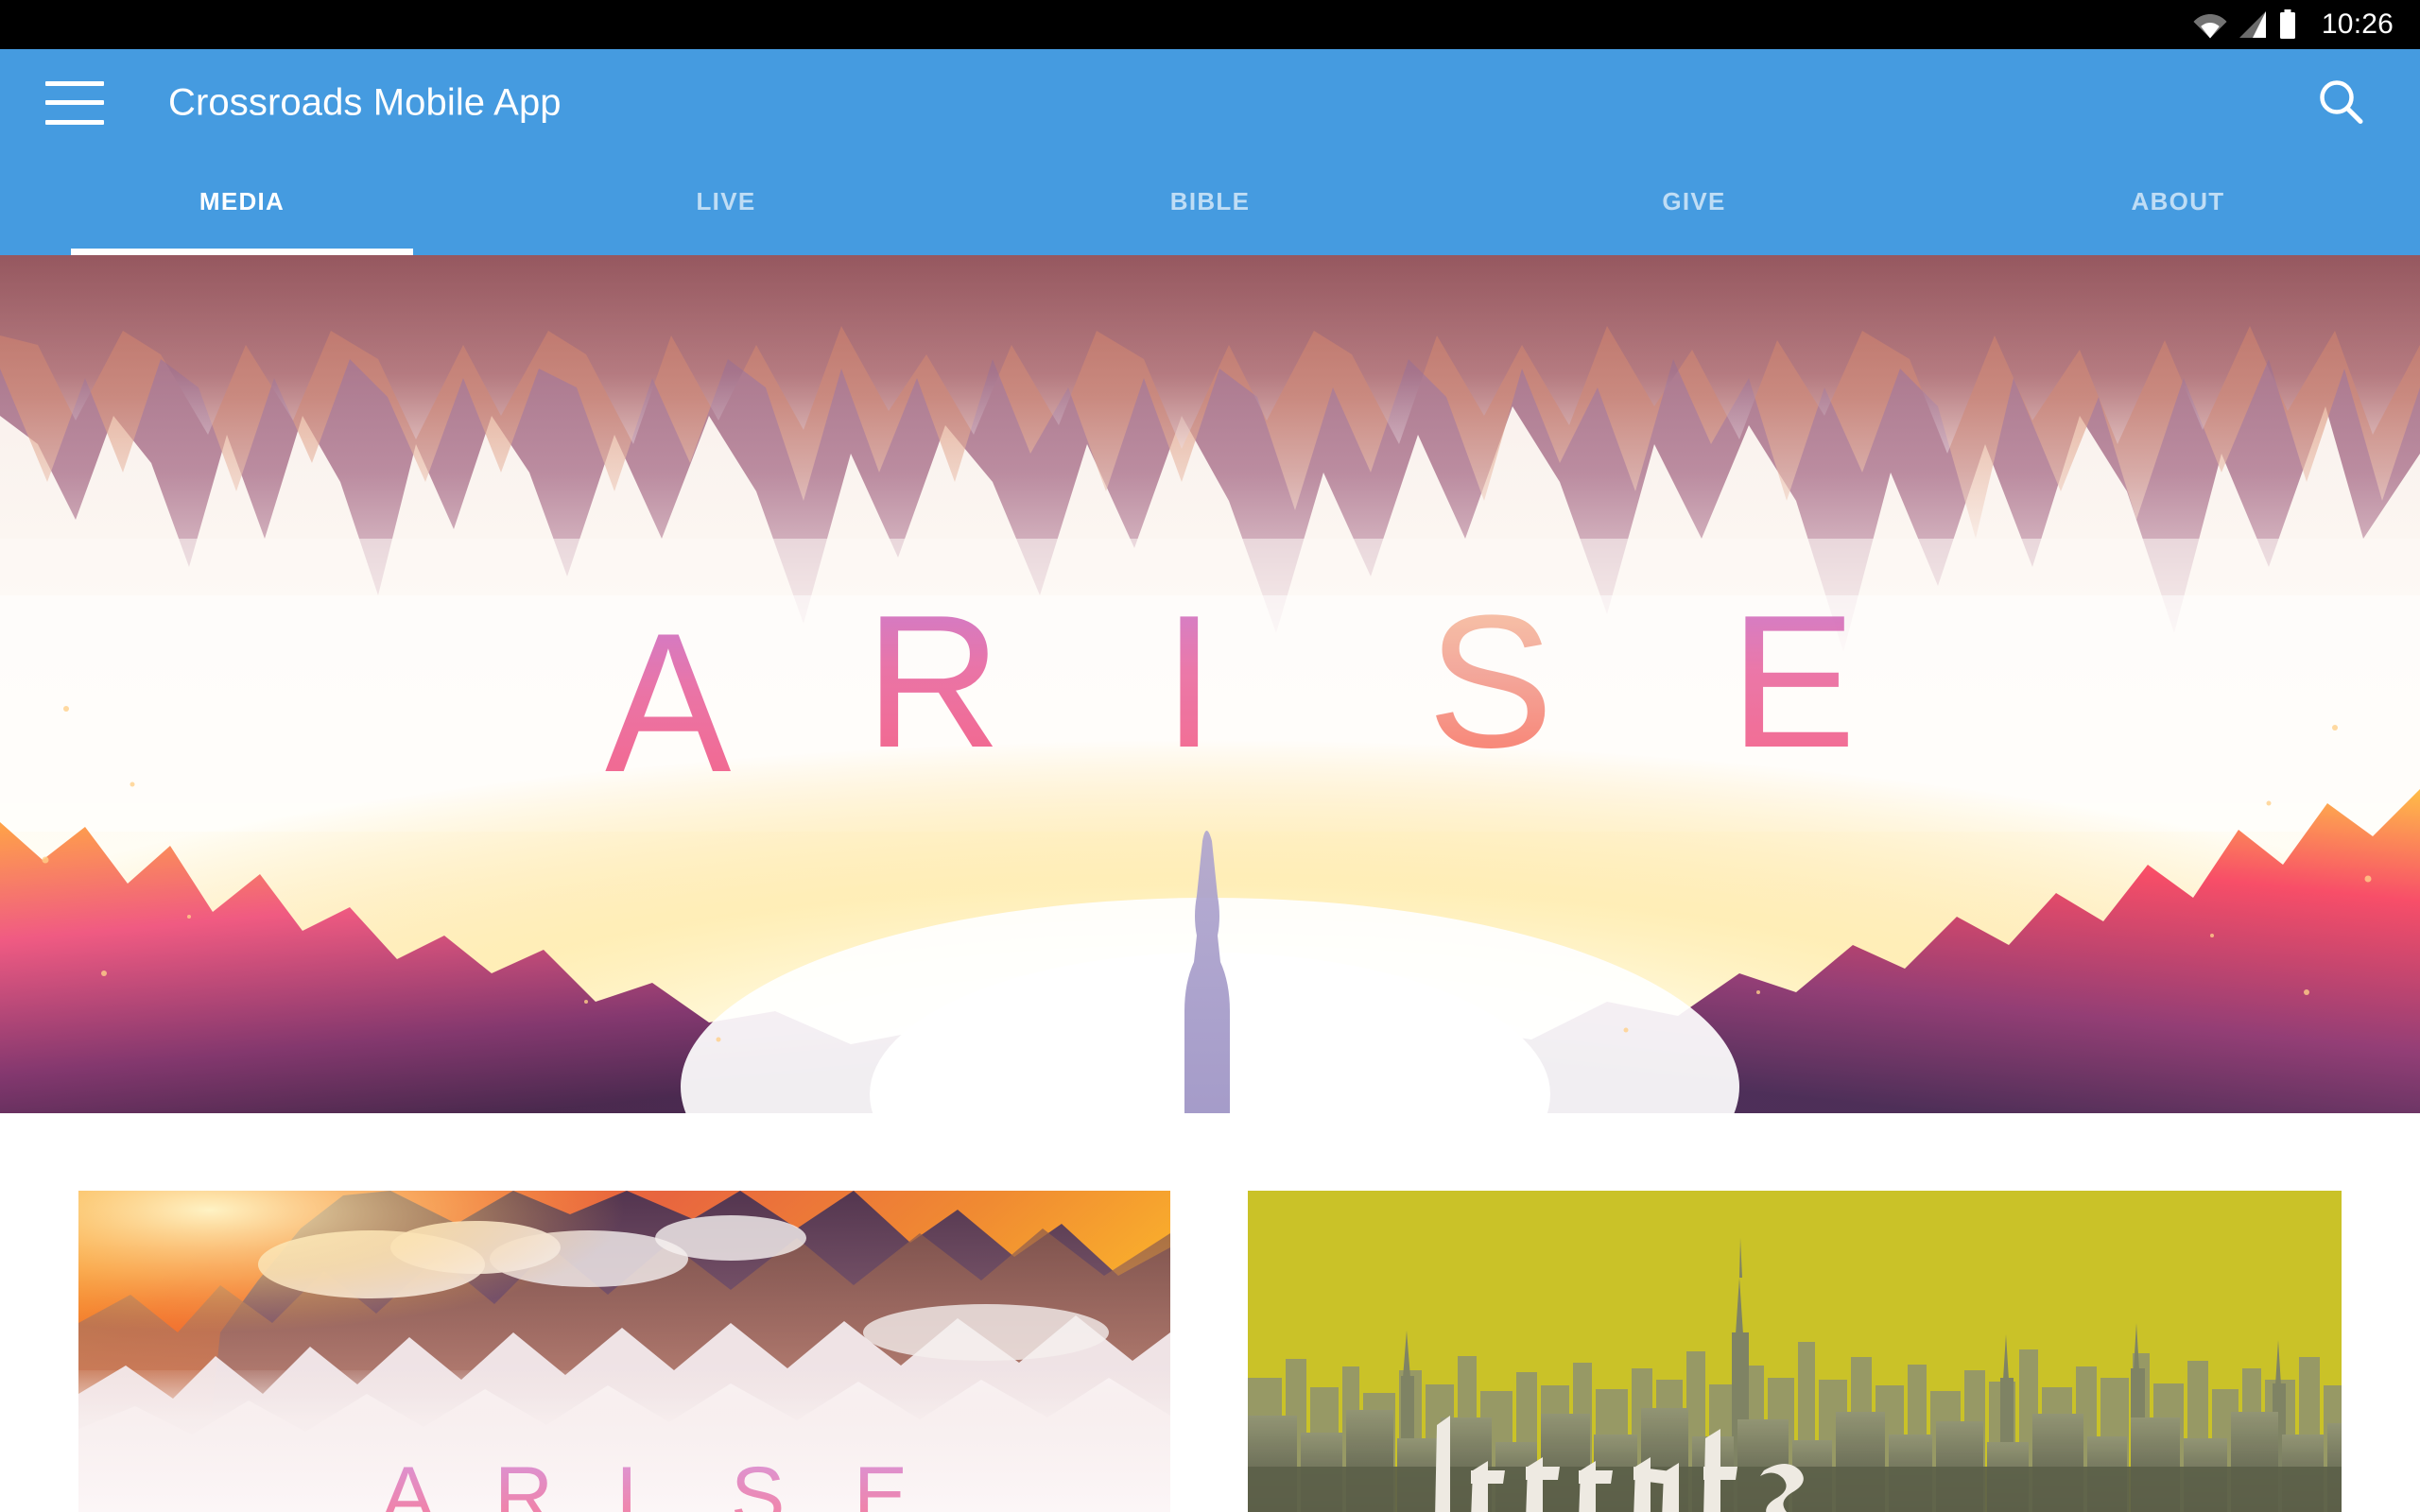 This screenshot has height=1512, width=2420. I want to click on tab-bible: BIBLE, so click(1210, 205).